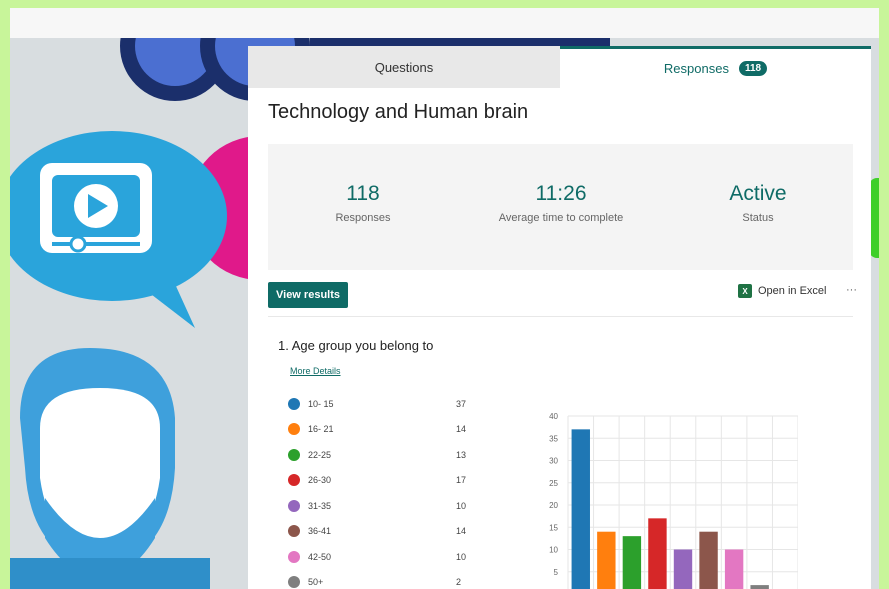 This screenshot has height=589, width=889. What do you see at coordinates (320, 556) in the screenshot?
I see `legend-label: 42-50` at bounding box center [320, 556].